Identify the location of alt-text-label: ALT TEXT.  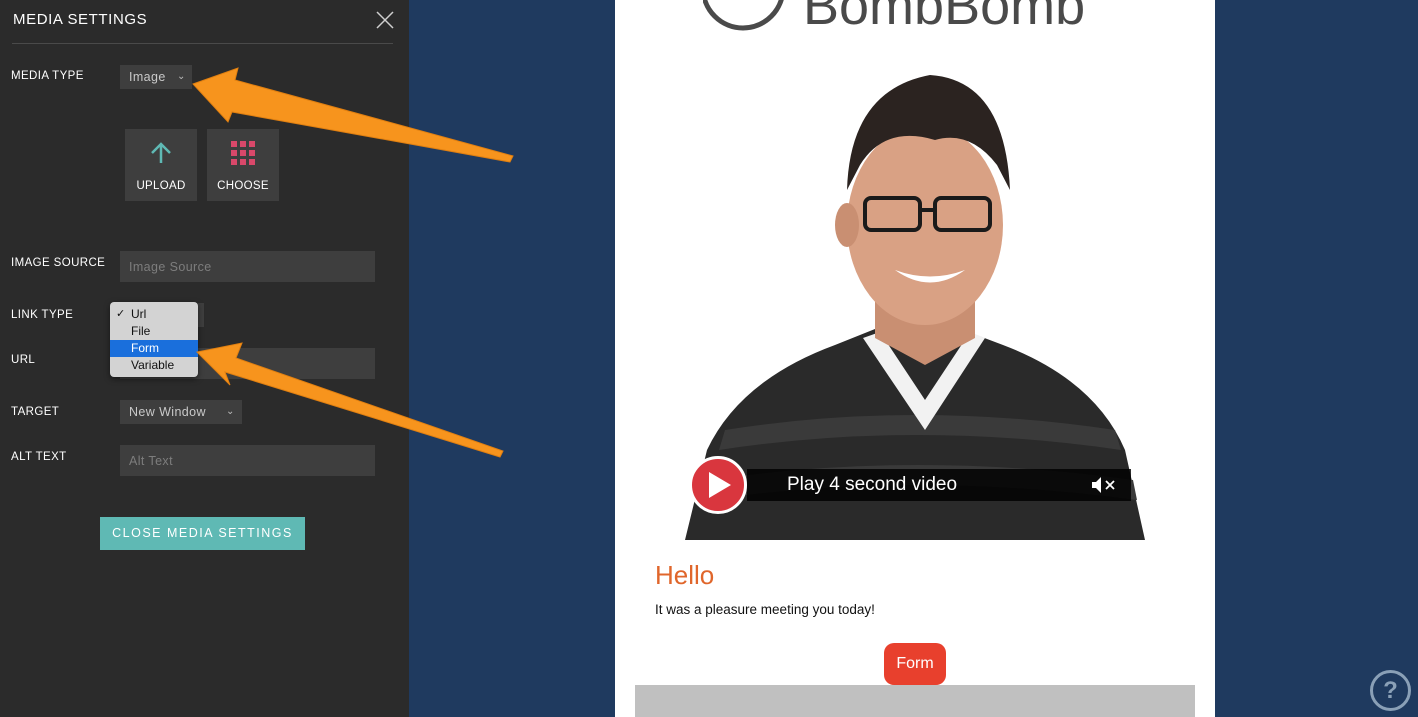
(39, 457).